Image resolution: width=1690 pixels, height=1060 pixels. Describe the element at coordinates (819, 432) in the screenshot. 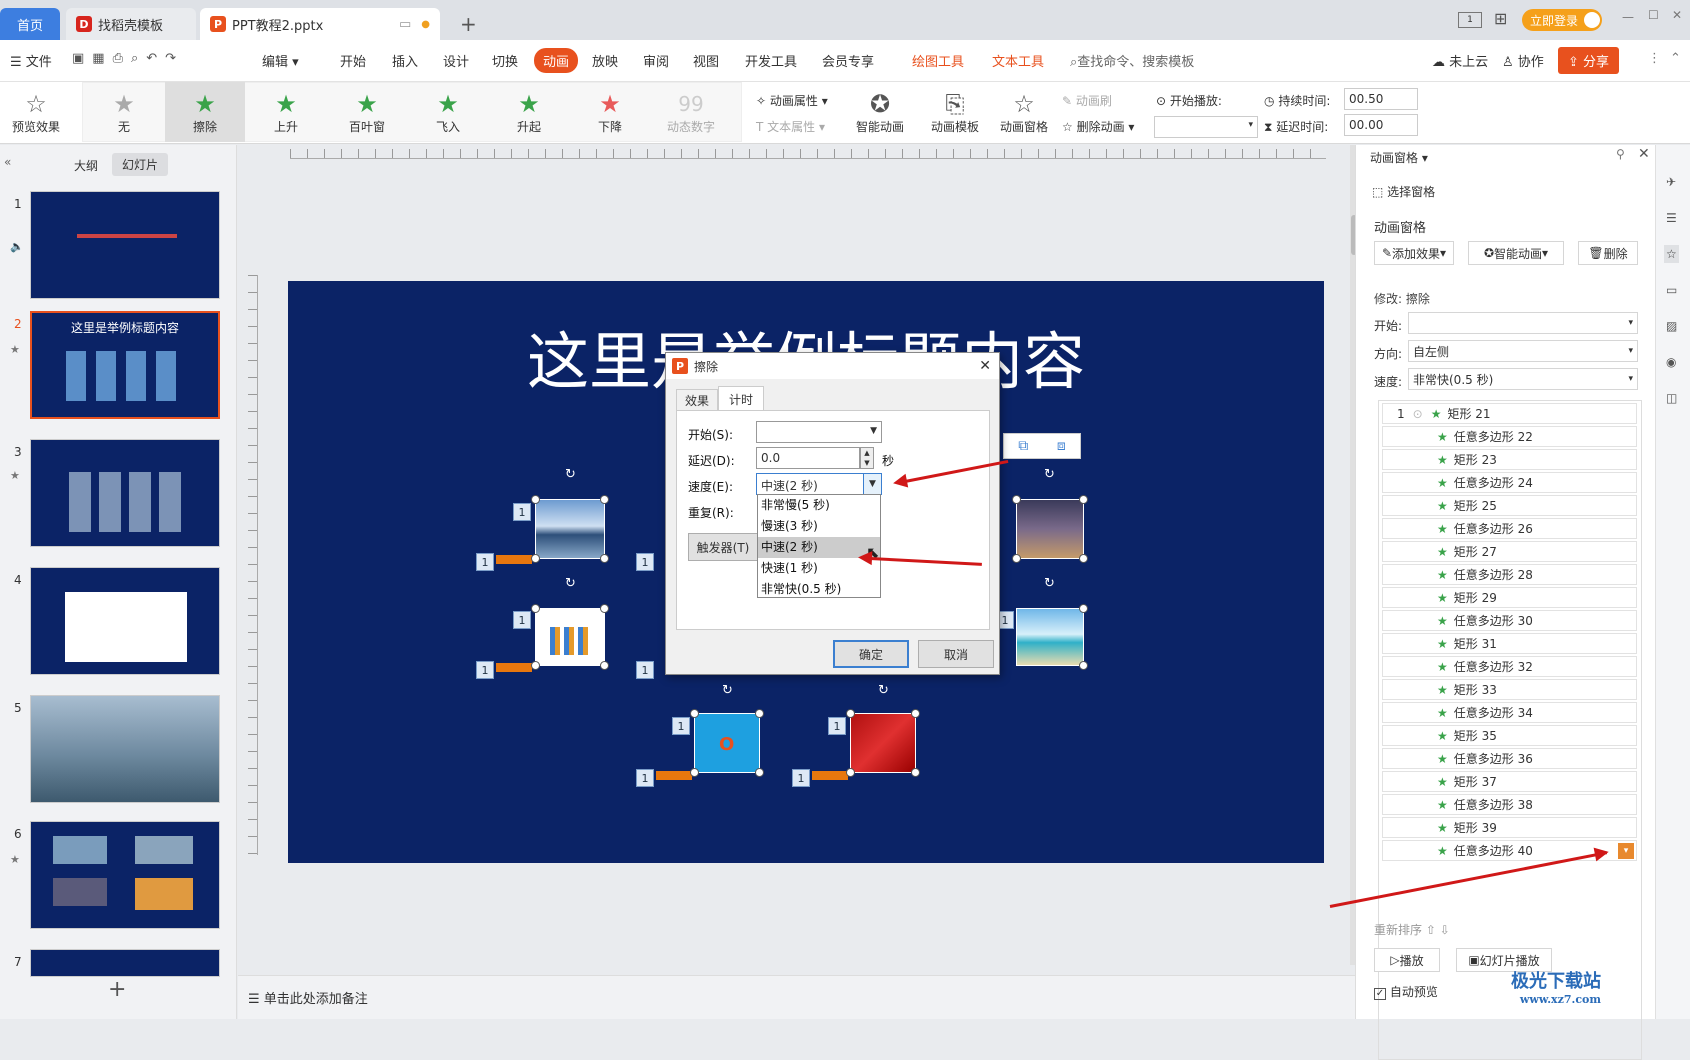

I see `start-select: ▼` at that location.